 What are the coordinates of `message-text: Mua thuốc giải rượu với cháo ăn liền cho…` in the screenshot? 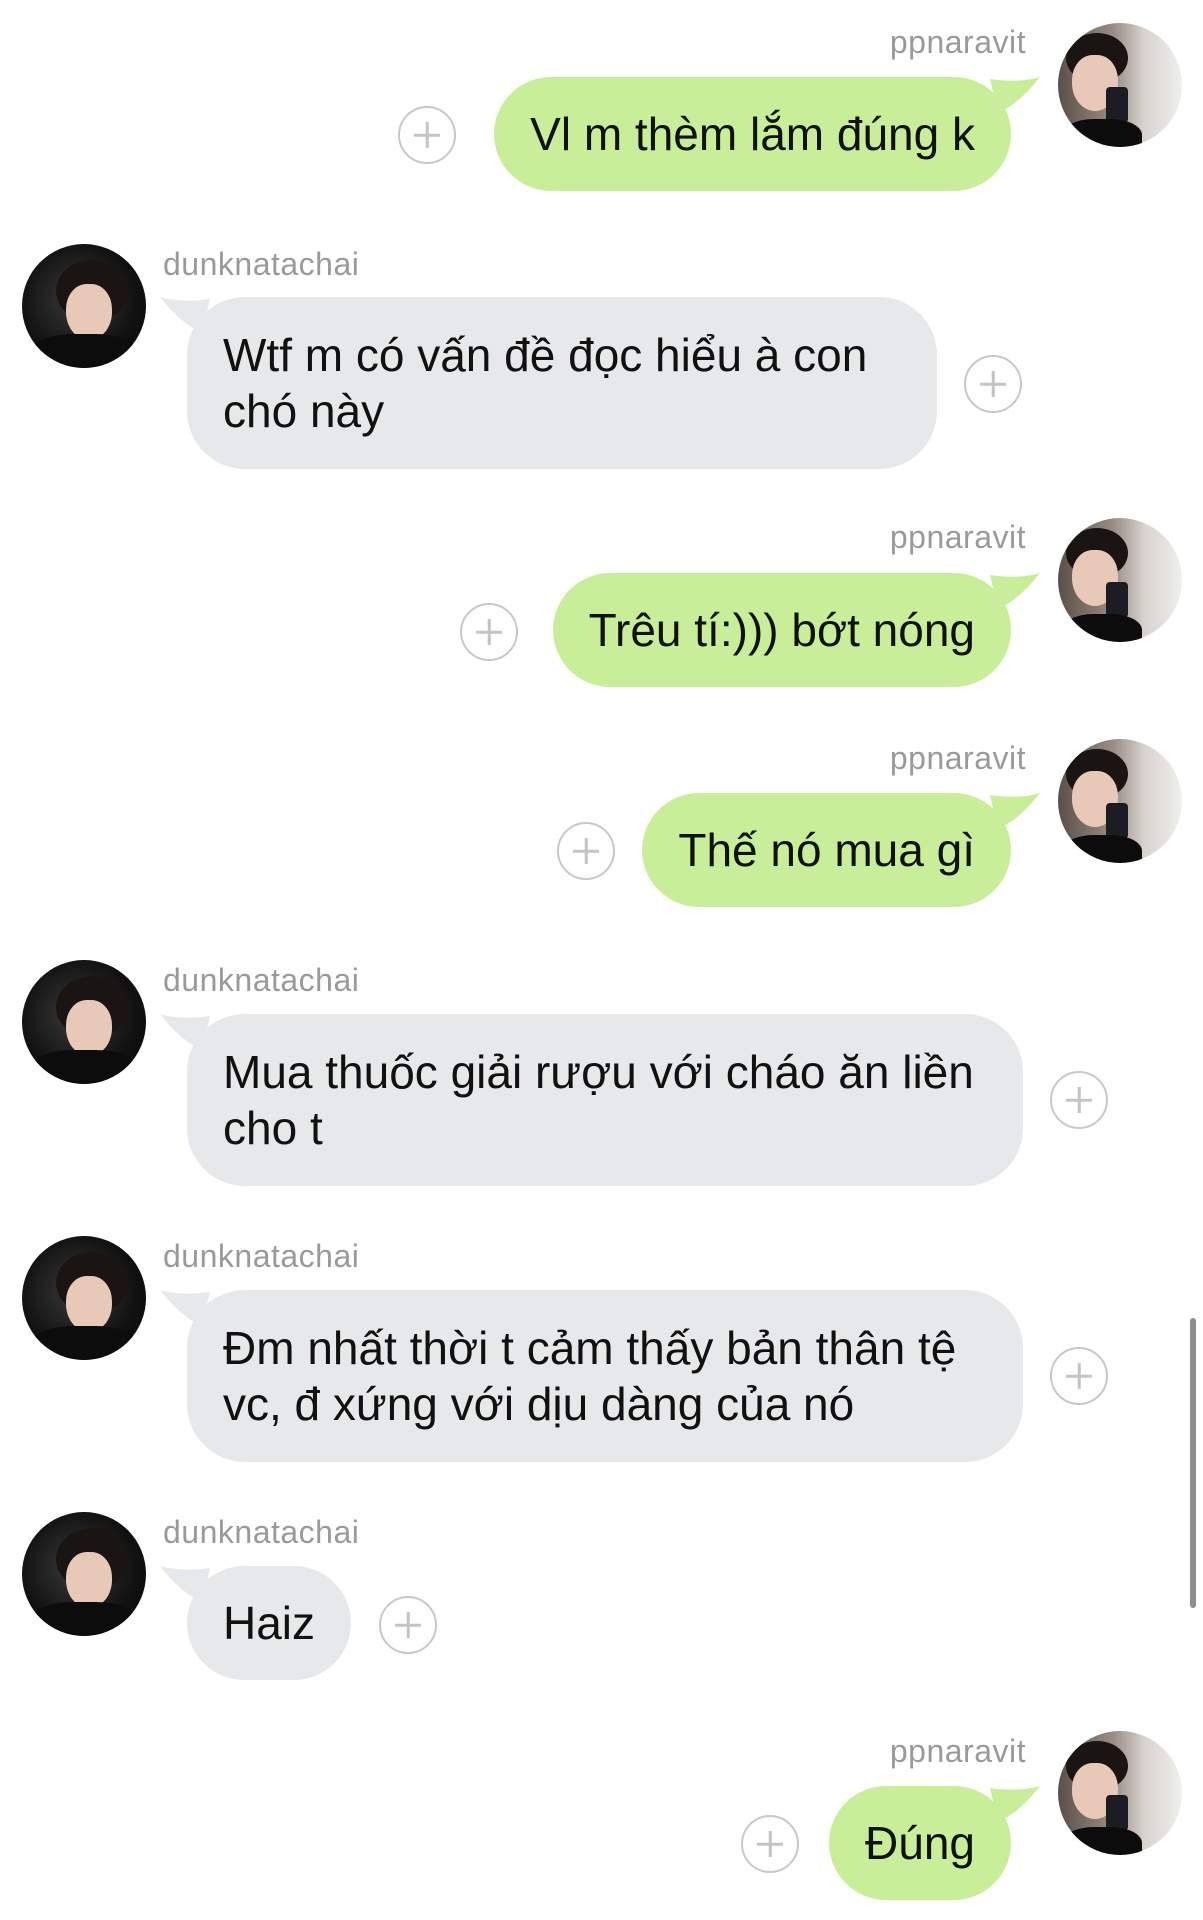 It's located at (598, 1100).